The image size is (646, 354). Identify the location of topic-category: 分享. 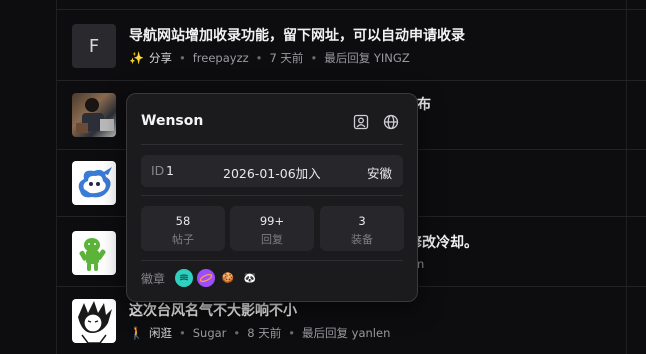
(160, 58).